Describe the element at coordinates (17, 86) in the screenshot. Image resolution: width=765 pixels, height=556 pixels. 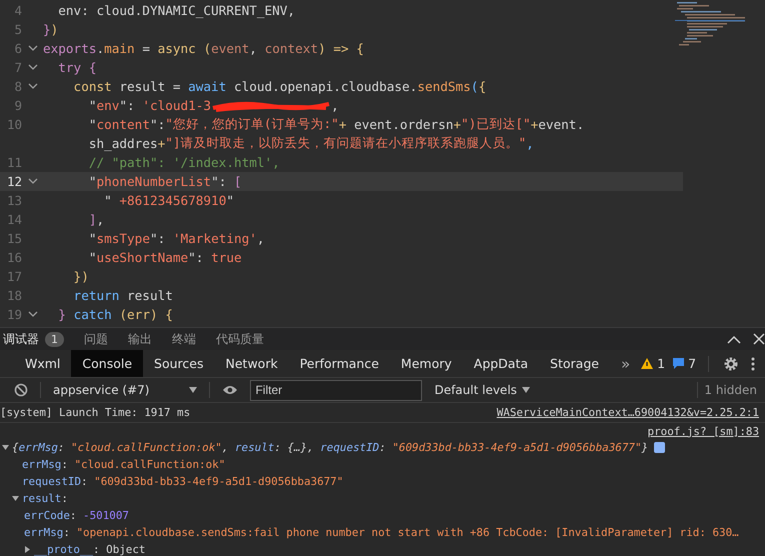
I see `line-number: 8` at that location.